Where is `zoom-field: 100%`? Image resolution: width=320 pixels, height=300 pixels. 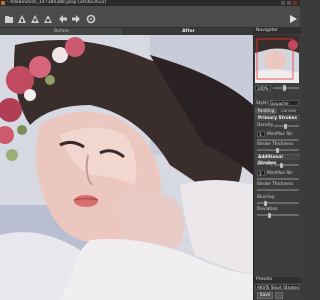 zoom-field: 100% is located at coordinates (263, 88).